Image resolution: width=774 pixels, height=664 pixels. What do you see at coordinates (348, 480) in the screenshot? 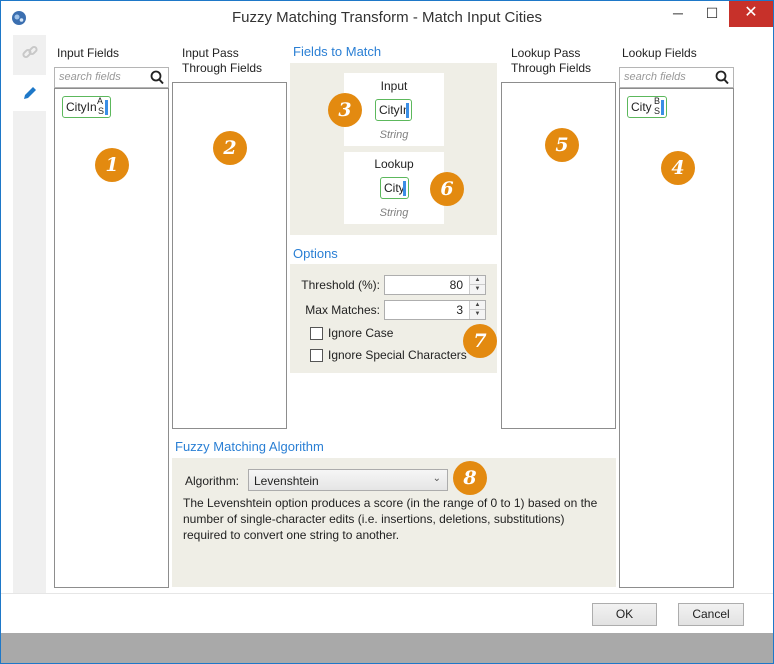
I see `algorithm-select: Levenshtein ⌄` at bounding box center [348, 480].